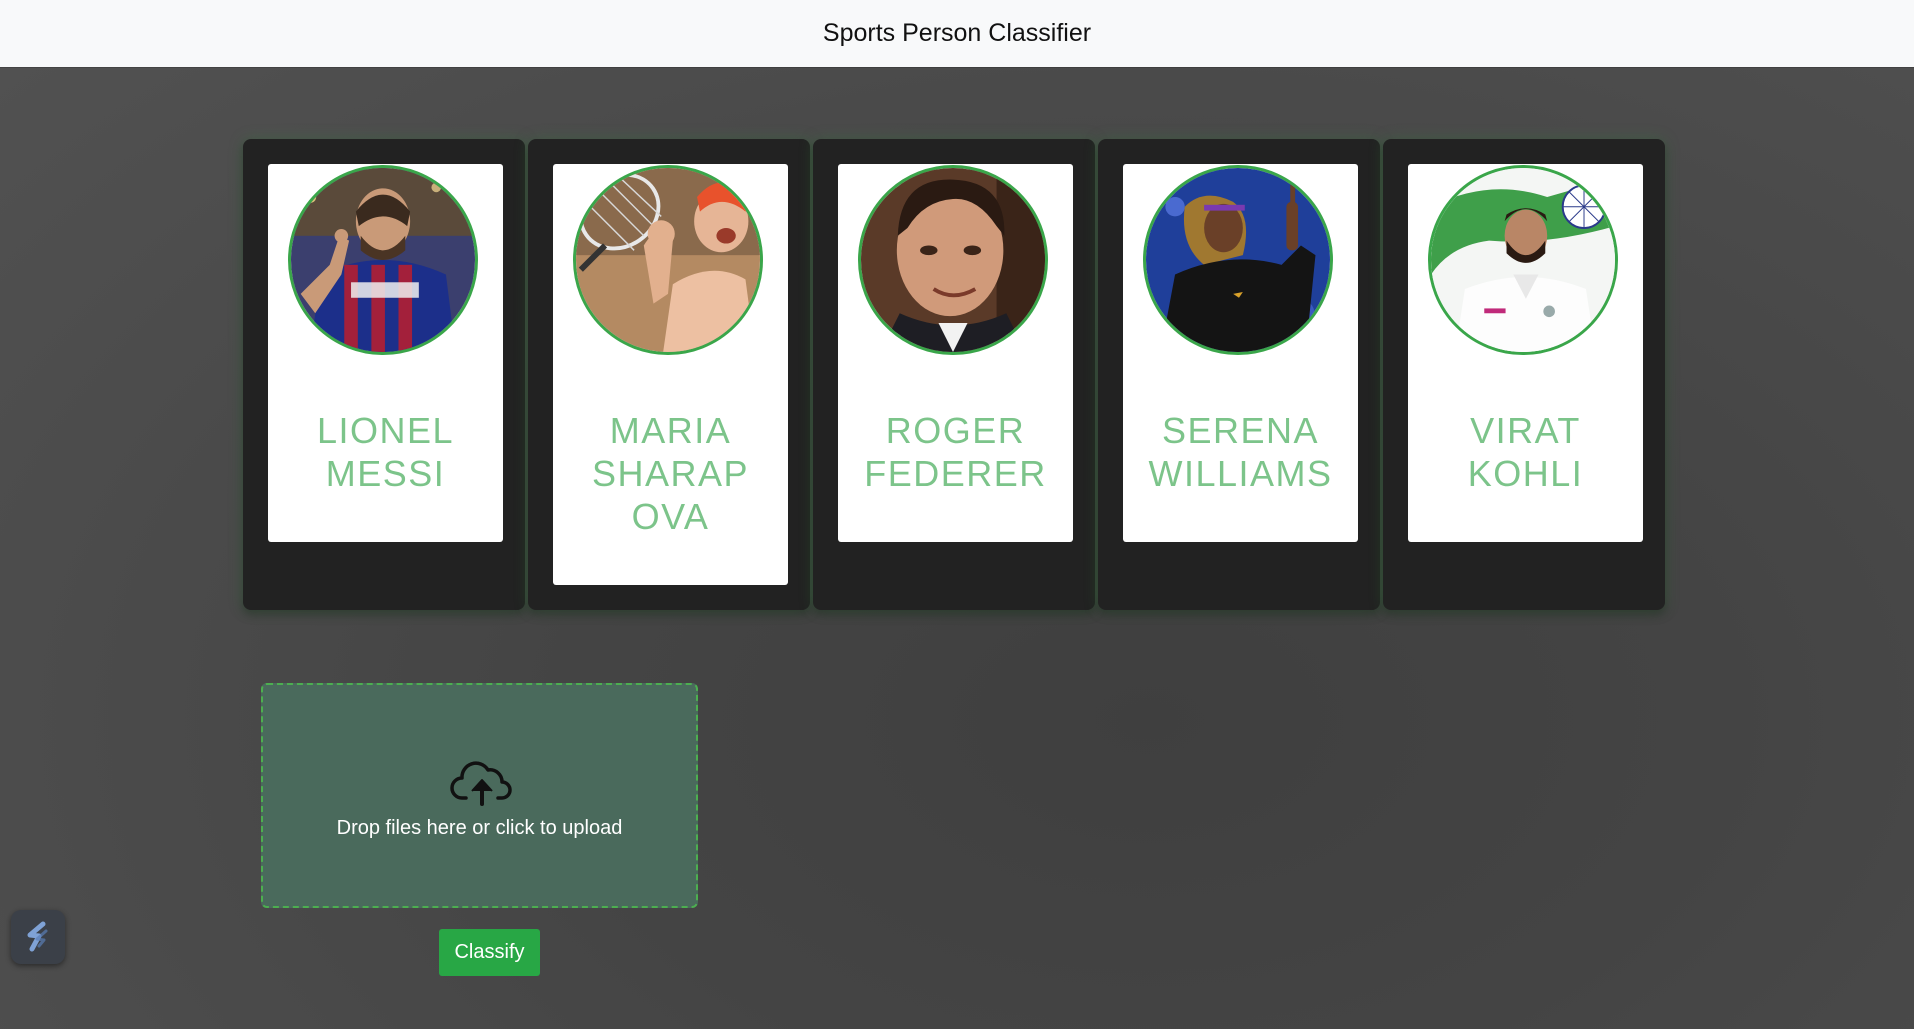  Describe the element at coordinates (955, 430) in the screenshot. I see `player-name-line: ROGER` at that location.